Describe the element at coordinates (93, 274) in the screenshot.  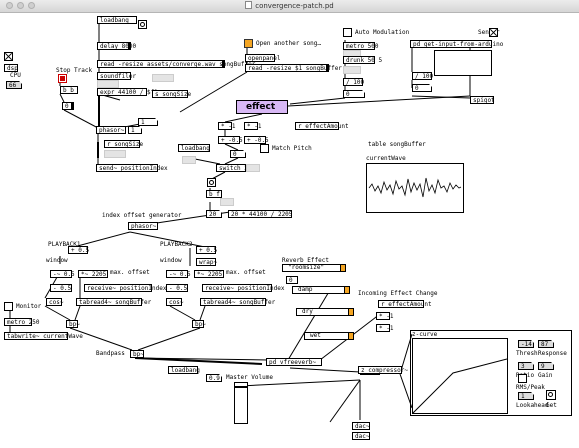
I see `times2205-object: *~ 2205` at that location.